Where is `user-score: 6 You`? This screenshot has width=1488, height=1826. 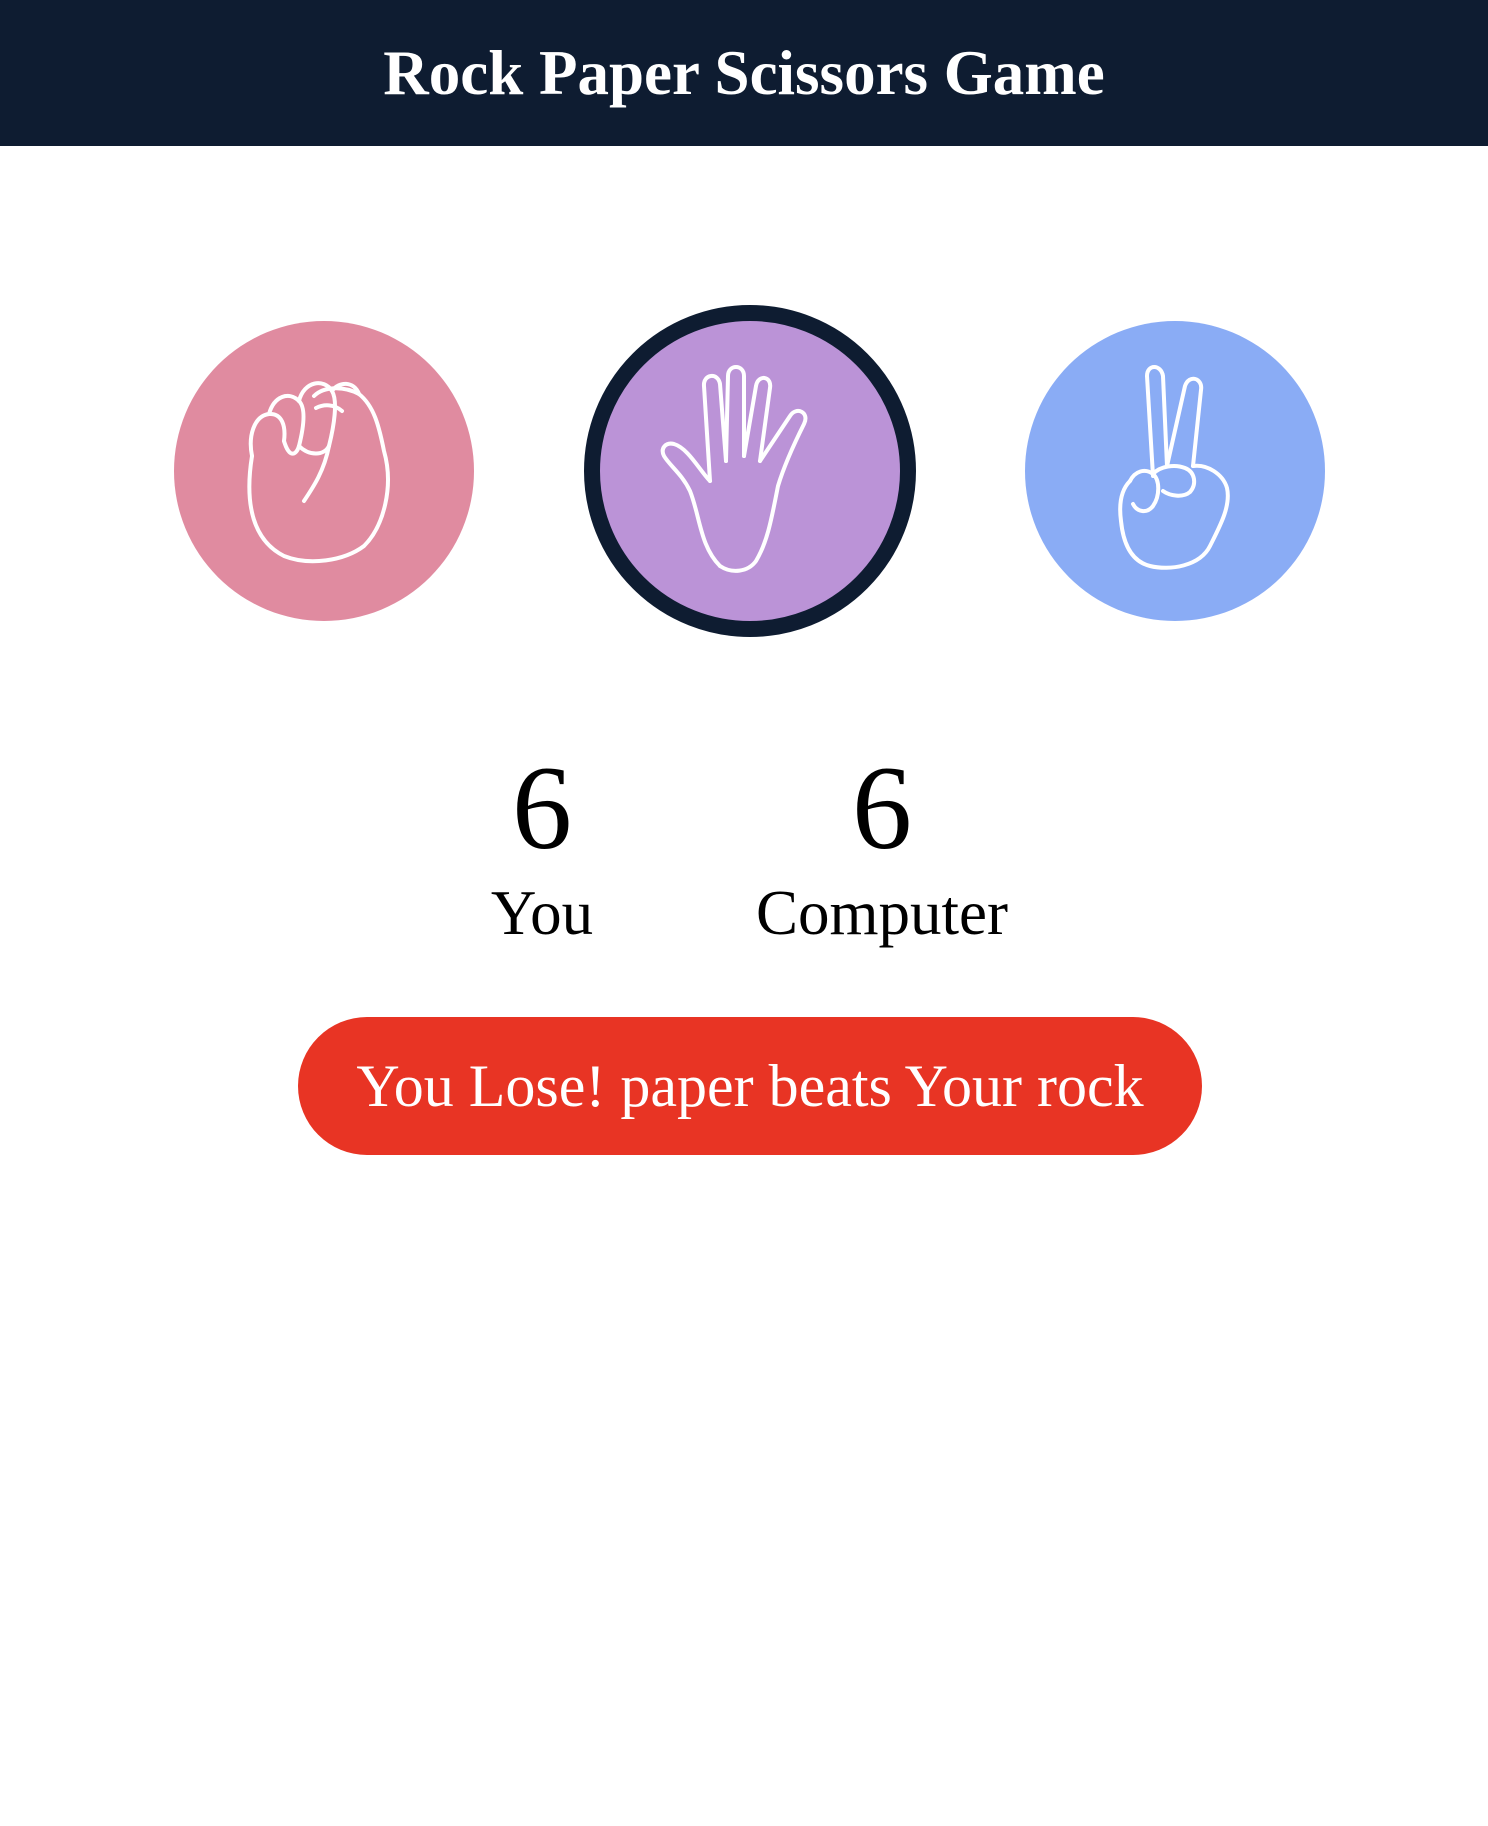 user-score: 6 You is located at coordinates (542, 845).